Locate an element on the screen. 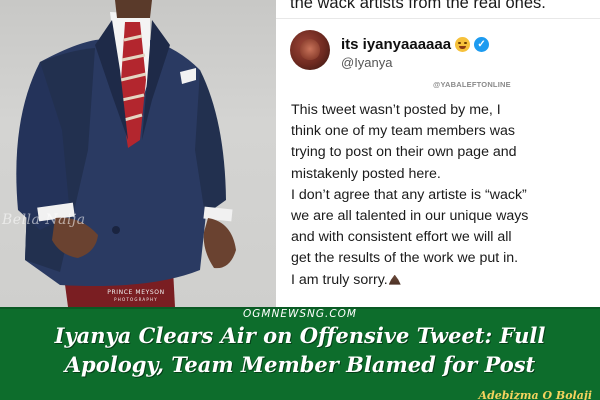 The height and width of the screenshot is (400, 600). tweet-divider is located at coordinates (438, 18).